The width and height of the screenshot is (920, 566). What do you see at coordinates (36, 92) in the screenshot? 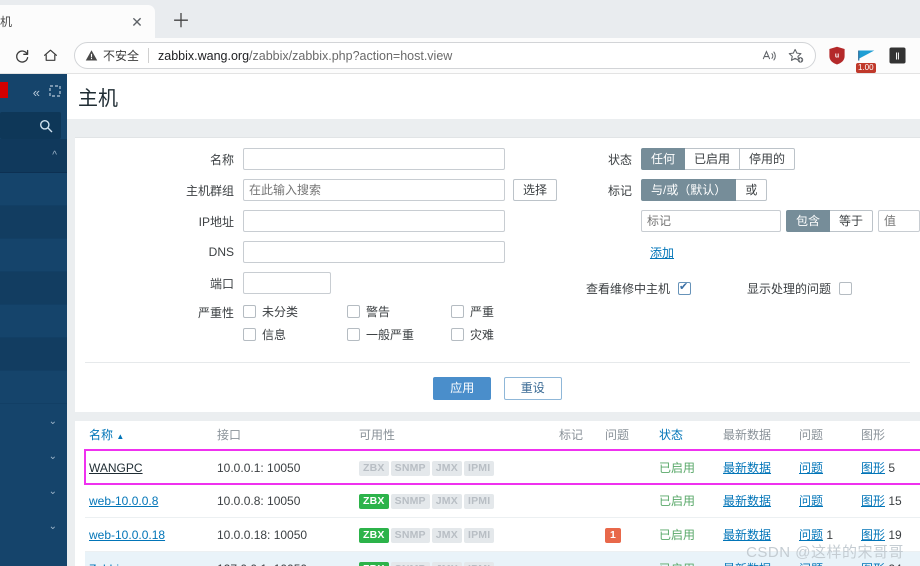
I see `collapse-icon: «` at bounding box center [36, 92].